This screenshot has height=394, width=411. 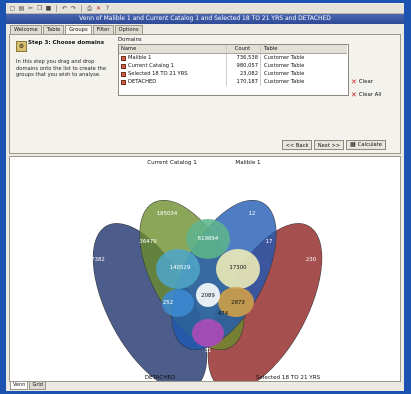 What do you see at coordinates (103, 29) in the screenshot?
I see `tab-filter: Filter` at bounding box center [103, 29].